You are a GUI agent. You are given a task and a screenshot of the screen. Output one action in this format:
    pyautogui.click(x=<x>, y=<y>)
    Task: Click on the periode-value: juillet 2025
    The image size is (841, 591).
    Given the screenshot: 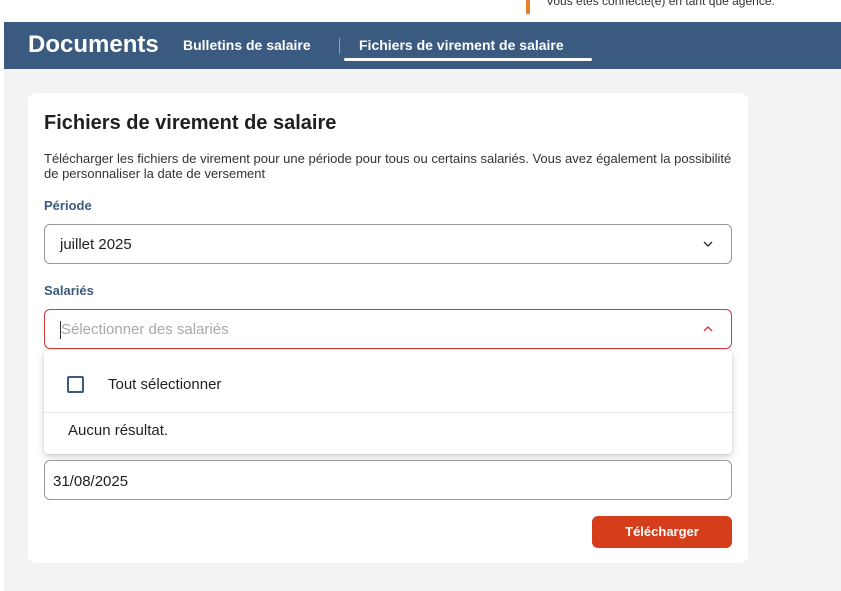 What is the action you would take?
    pyautogui.click(x=96, y=244)
    